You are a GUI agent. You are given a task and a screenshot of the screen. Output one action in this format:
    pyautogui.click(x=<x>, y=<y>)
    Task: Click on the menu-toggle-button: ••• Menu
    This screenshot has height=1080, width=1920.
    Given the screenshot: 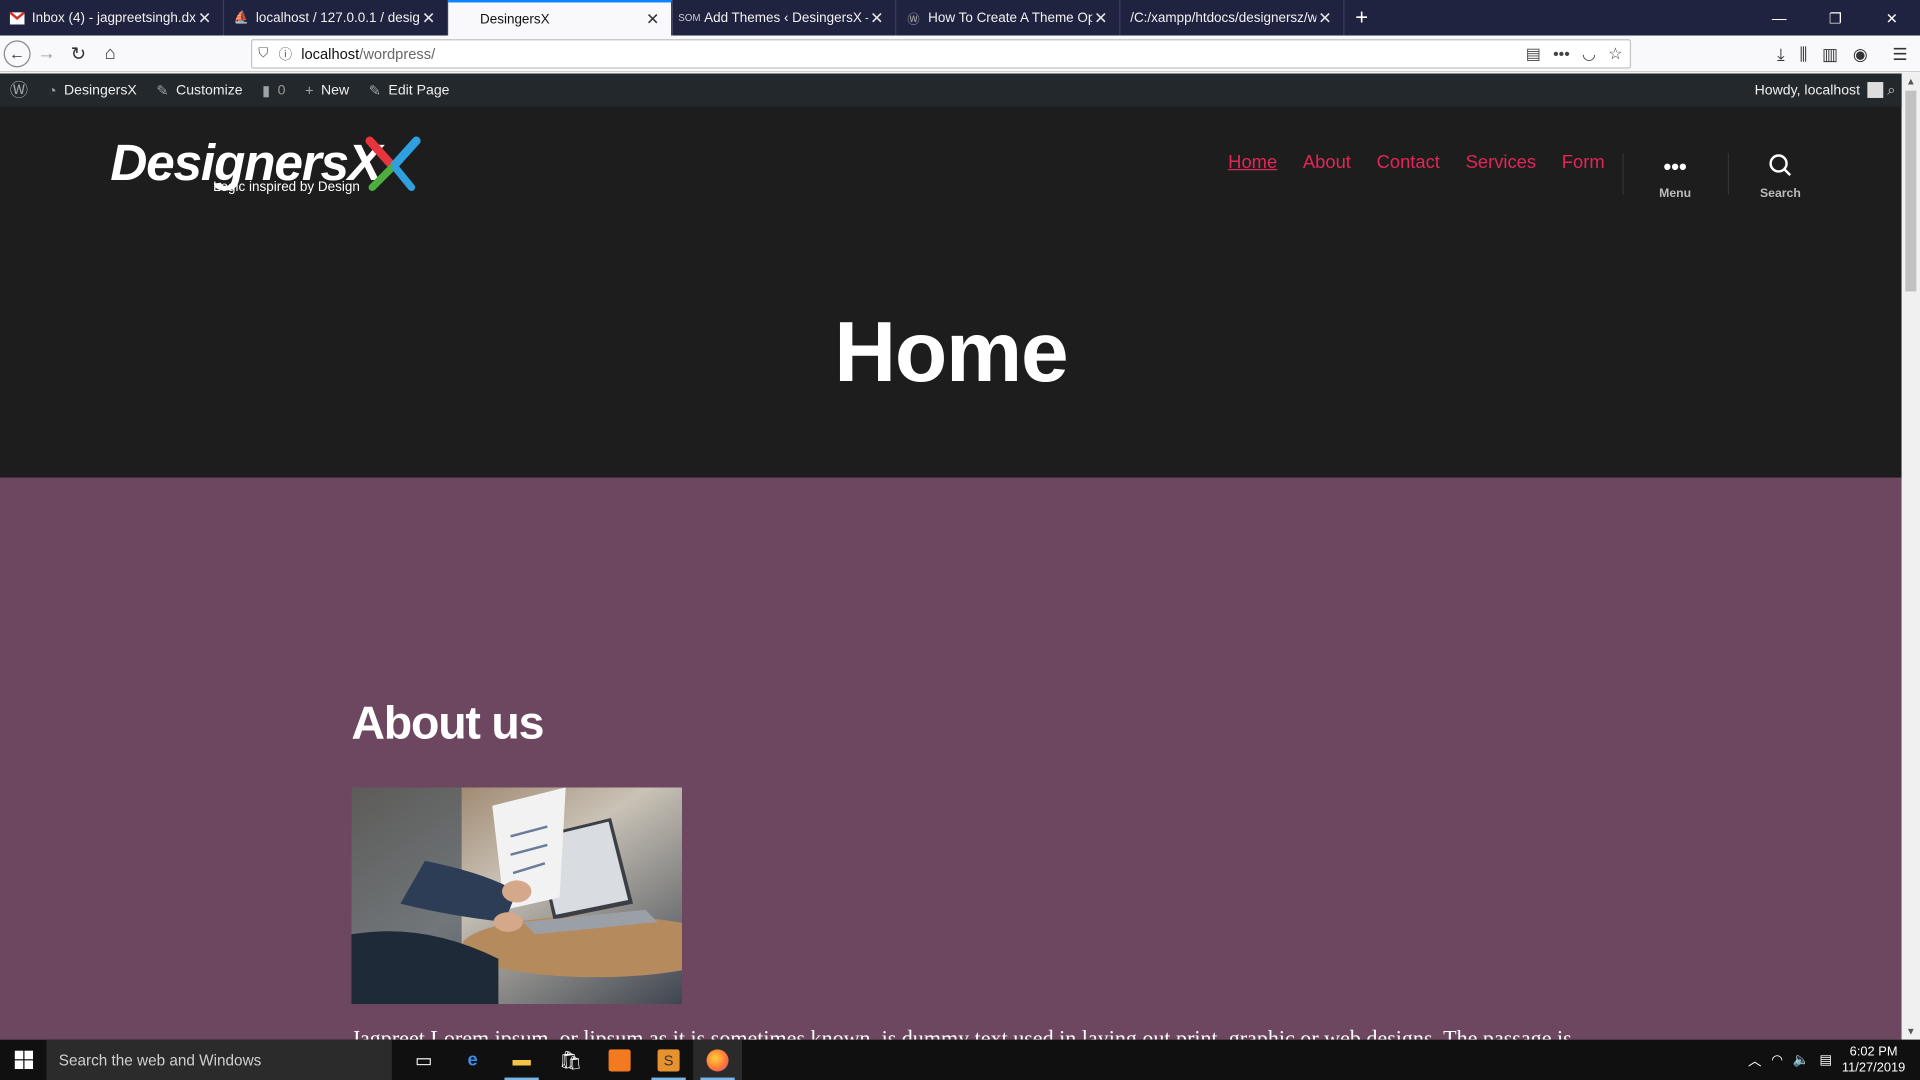 What is the action you would take?
    pyautogui.click(x=1674, y=177)
    